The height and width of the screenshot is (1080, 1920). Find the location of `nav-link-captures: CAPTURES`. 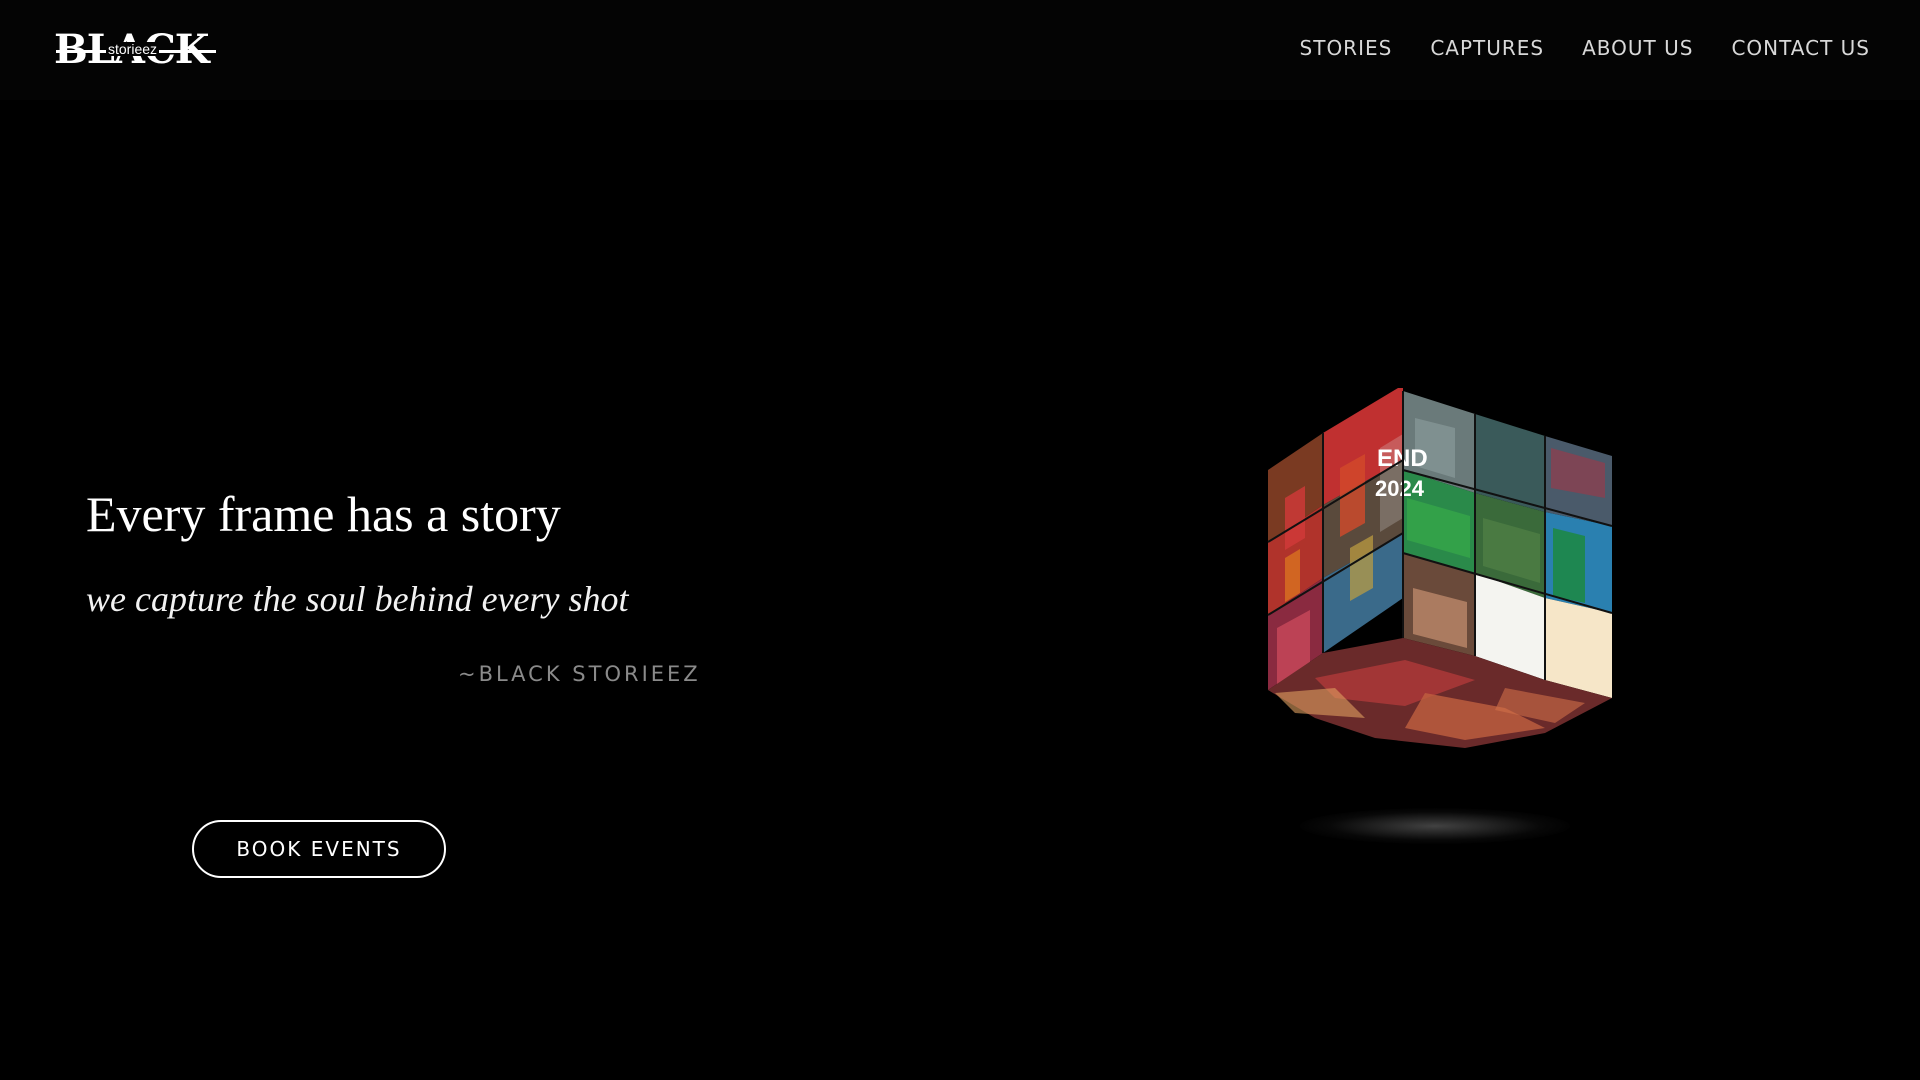

nav-link-captures: CAPTURES is located at coordinates (1487, 48).